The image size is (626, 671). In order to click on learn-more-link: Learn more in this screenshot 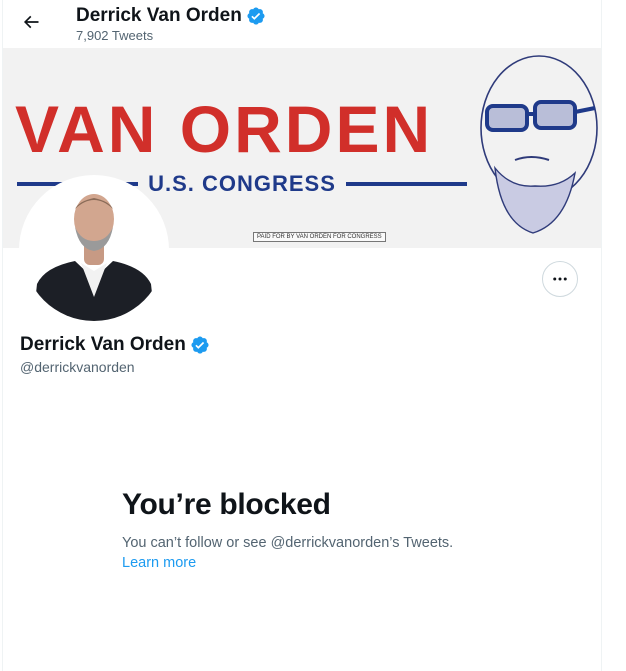, I will do `click(159, 563)`.